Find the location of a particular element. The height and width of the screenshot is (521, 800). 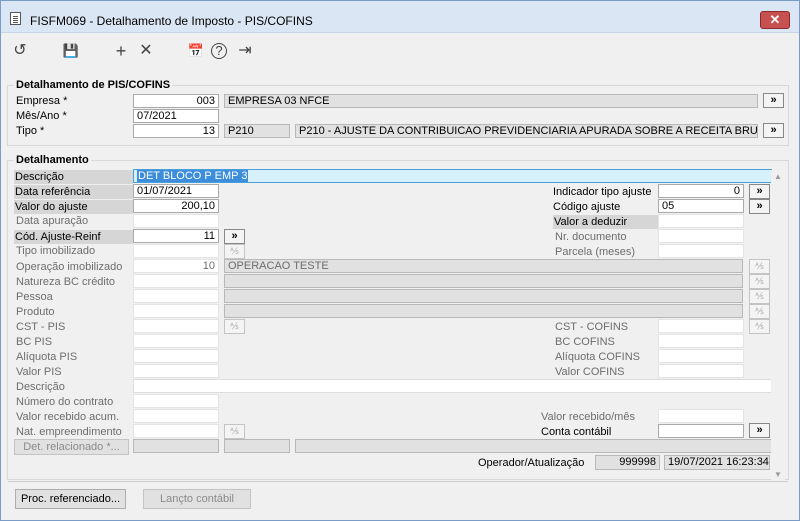

operacao-imobilizado-label: Operação imobilizado is located at coordinates (69, 267).